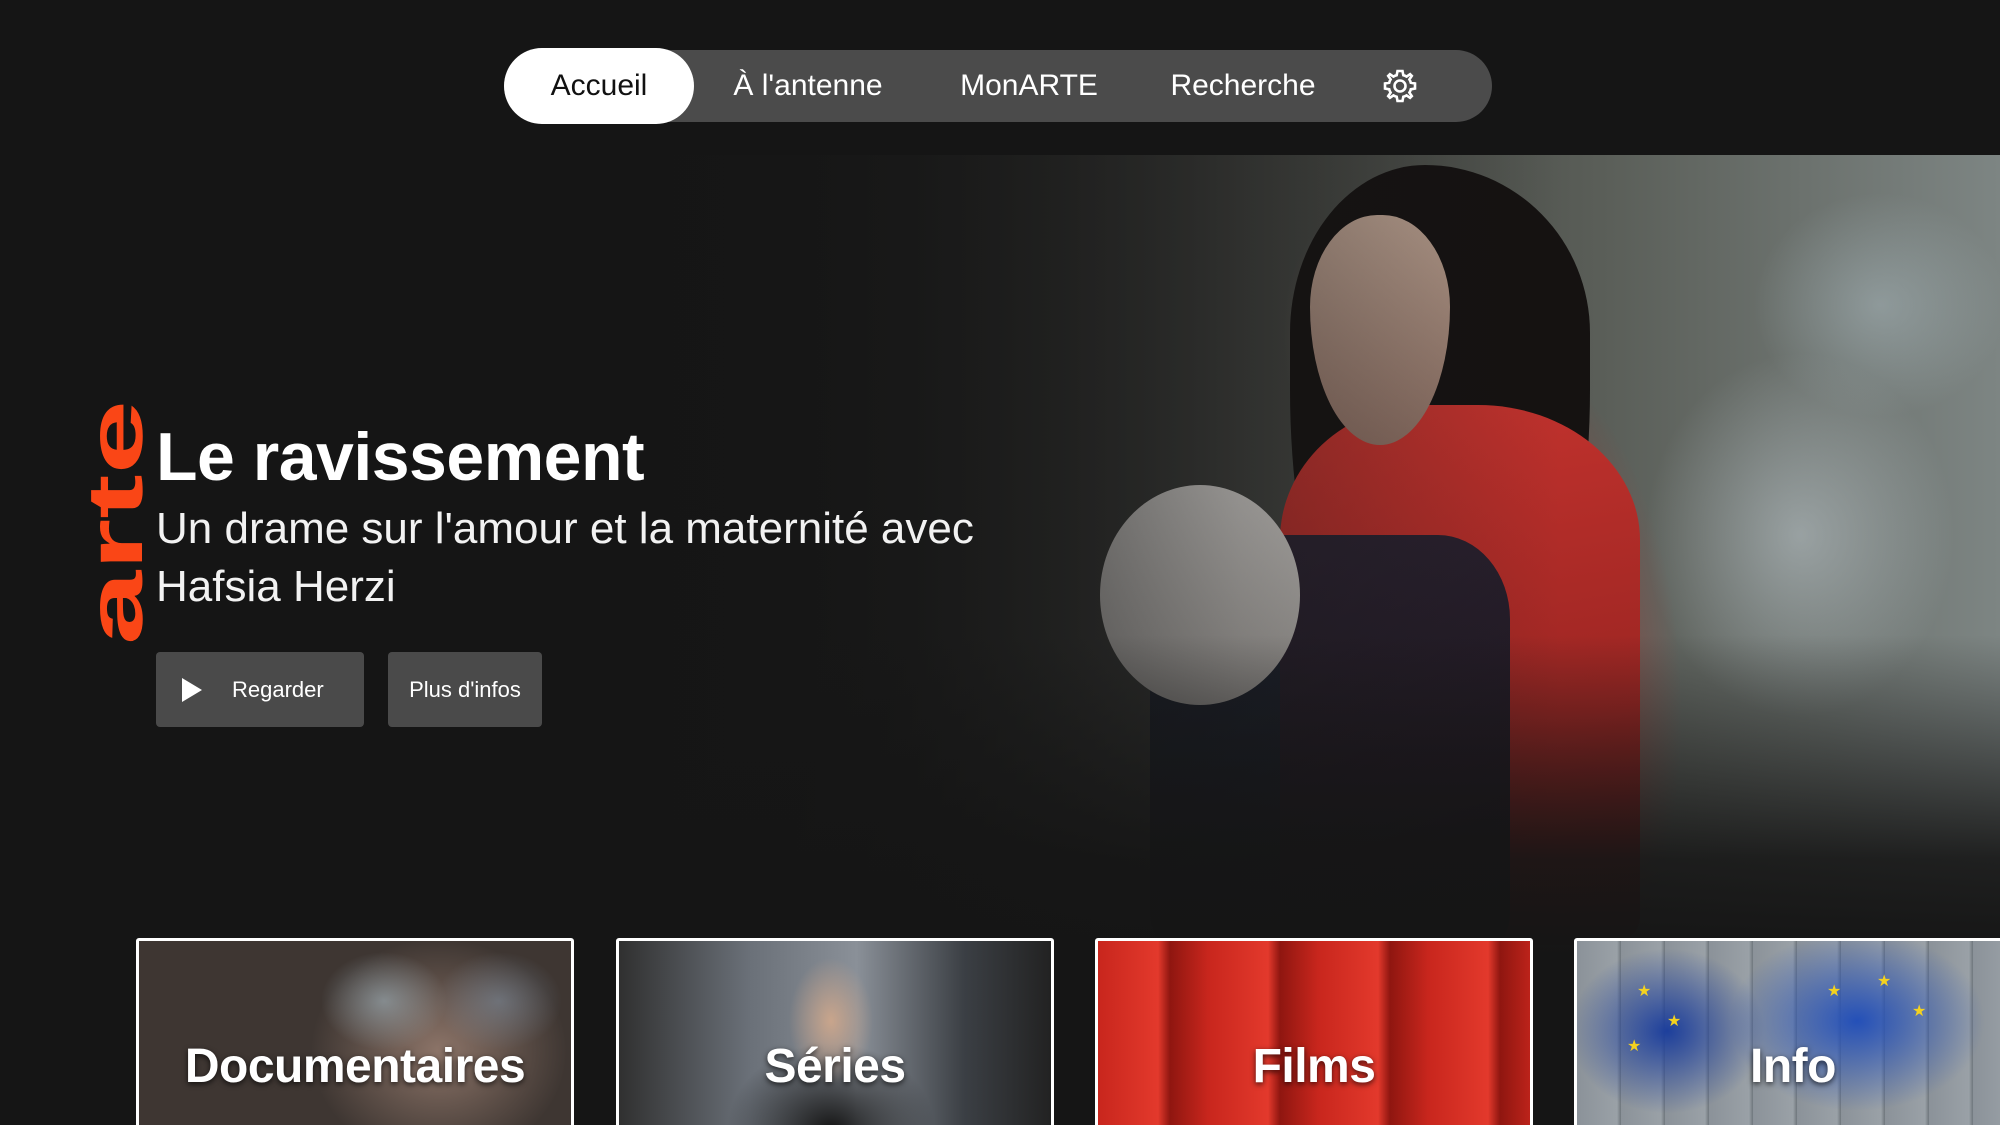  Describe the element at coordinates (1029, 86) in the screenshot. I see `tab-monarte: MonARTE` at that location.